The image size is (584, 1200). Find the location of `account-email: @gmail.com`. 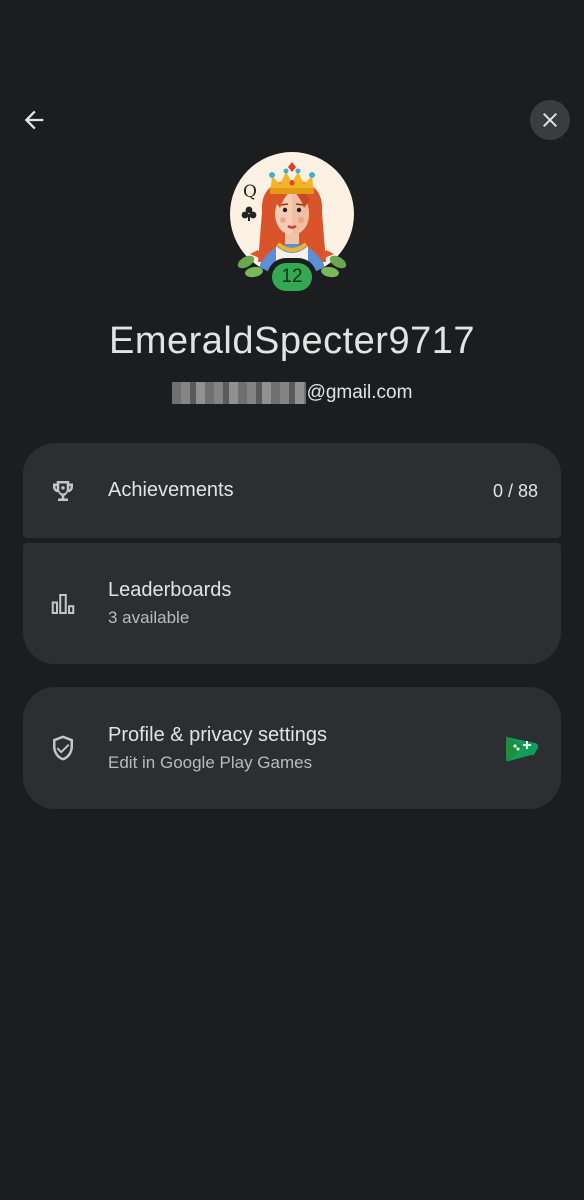

account-email: @gmail.com is located at coordinates (292, 393).